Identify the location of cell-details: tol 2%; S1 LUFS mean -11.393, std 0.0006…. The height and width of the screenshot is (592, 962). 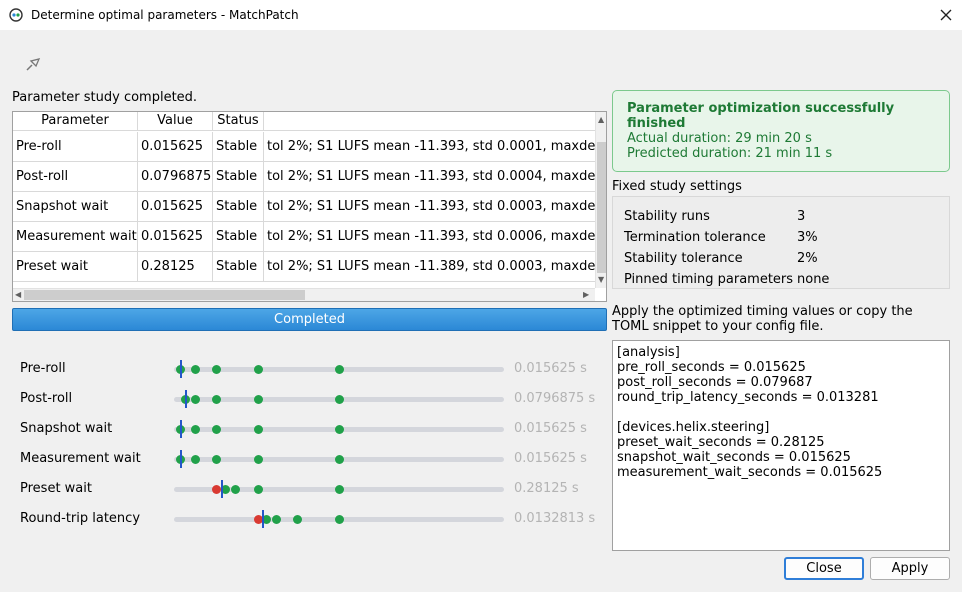
(431, 236).